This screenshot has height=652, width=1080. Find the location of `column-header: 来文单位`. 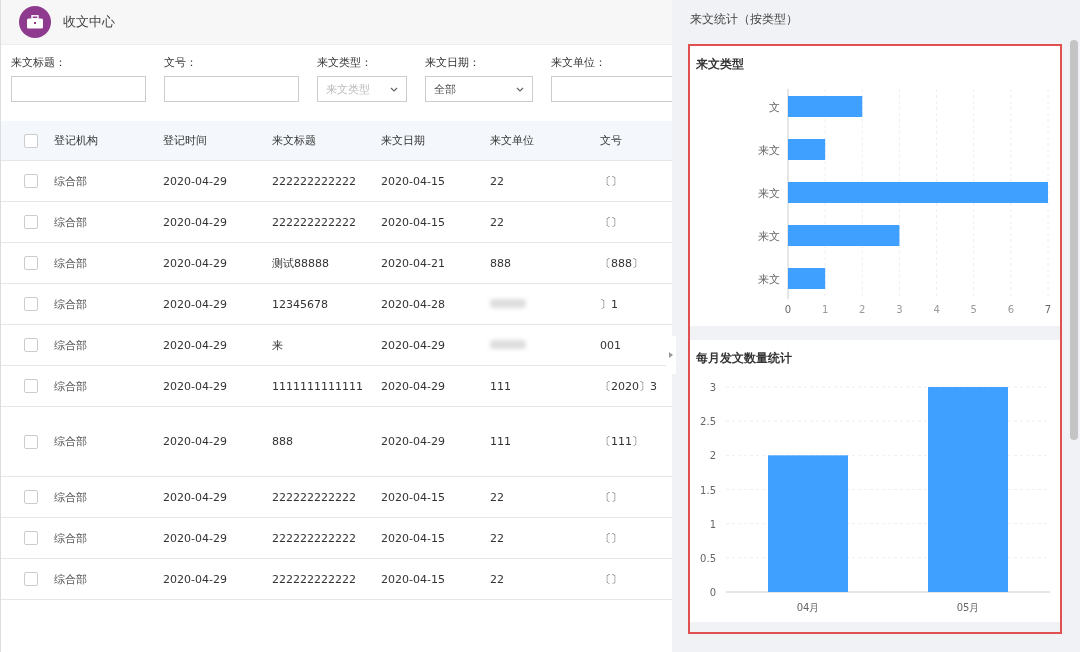

column-header: 来文单位 is located at coordinates (512, 140).